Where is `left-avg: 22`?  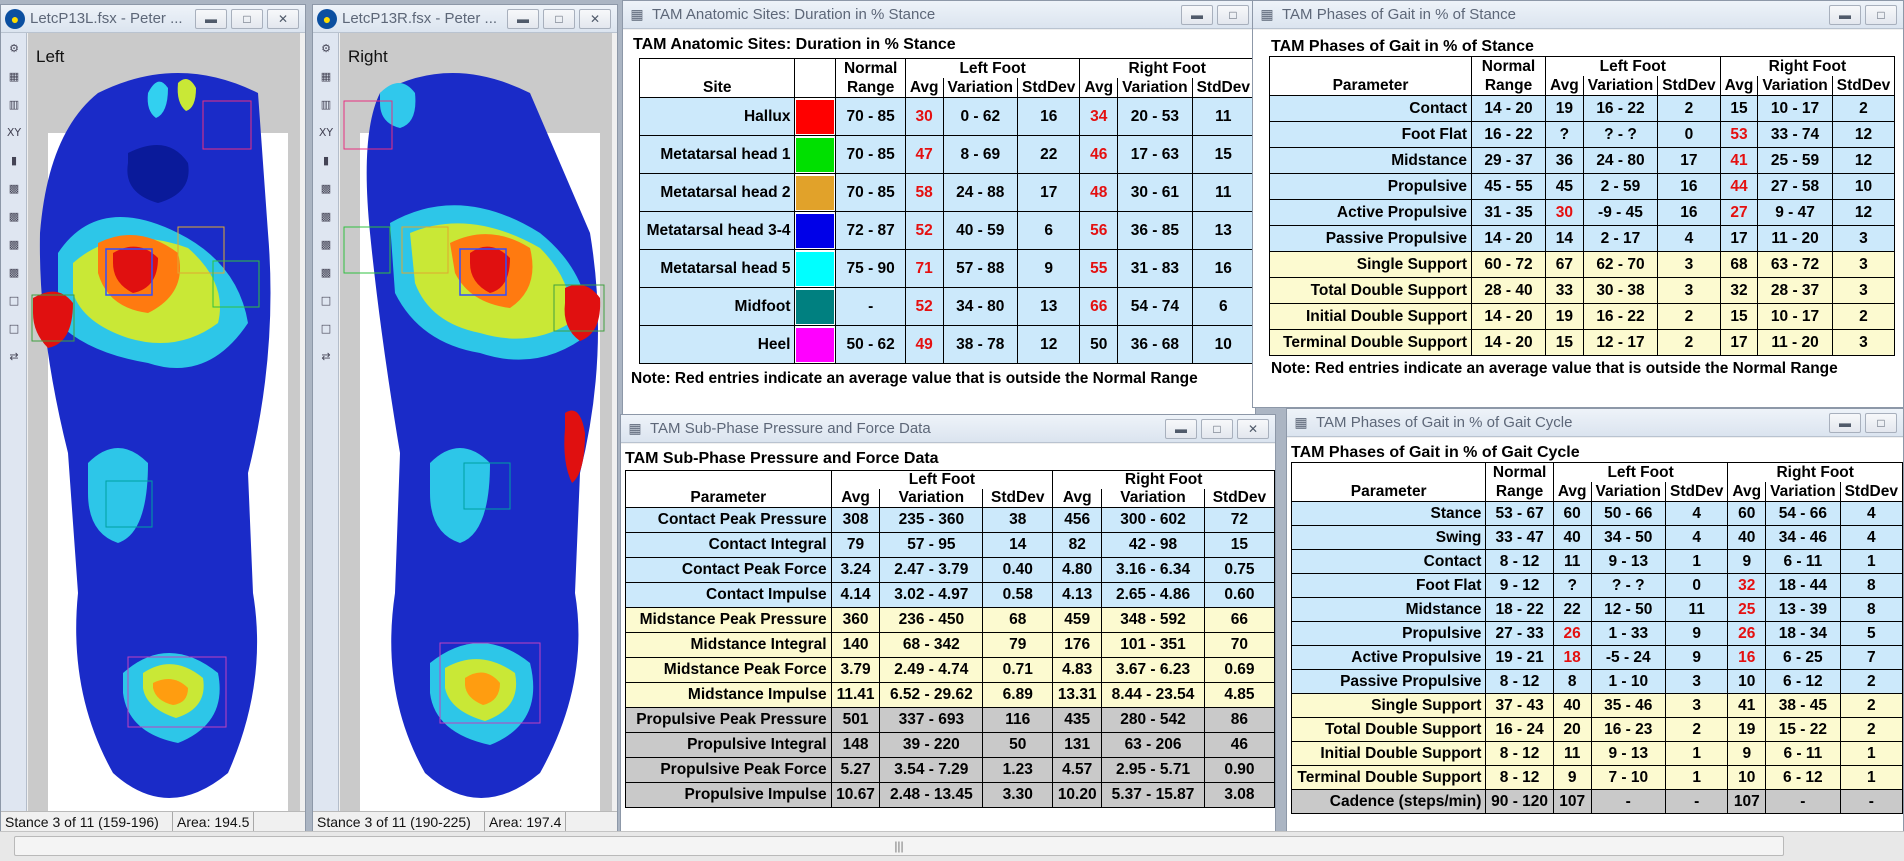 left-avg: 22 is located at coordinates (1572, 609).